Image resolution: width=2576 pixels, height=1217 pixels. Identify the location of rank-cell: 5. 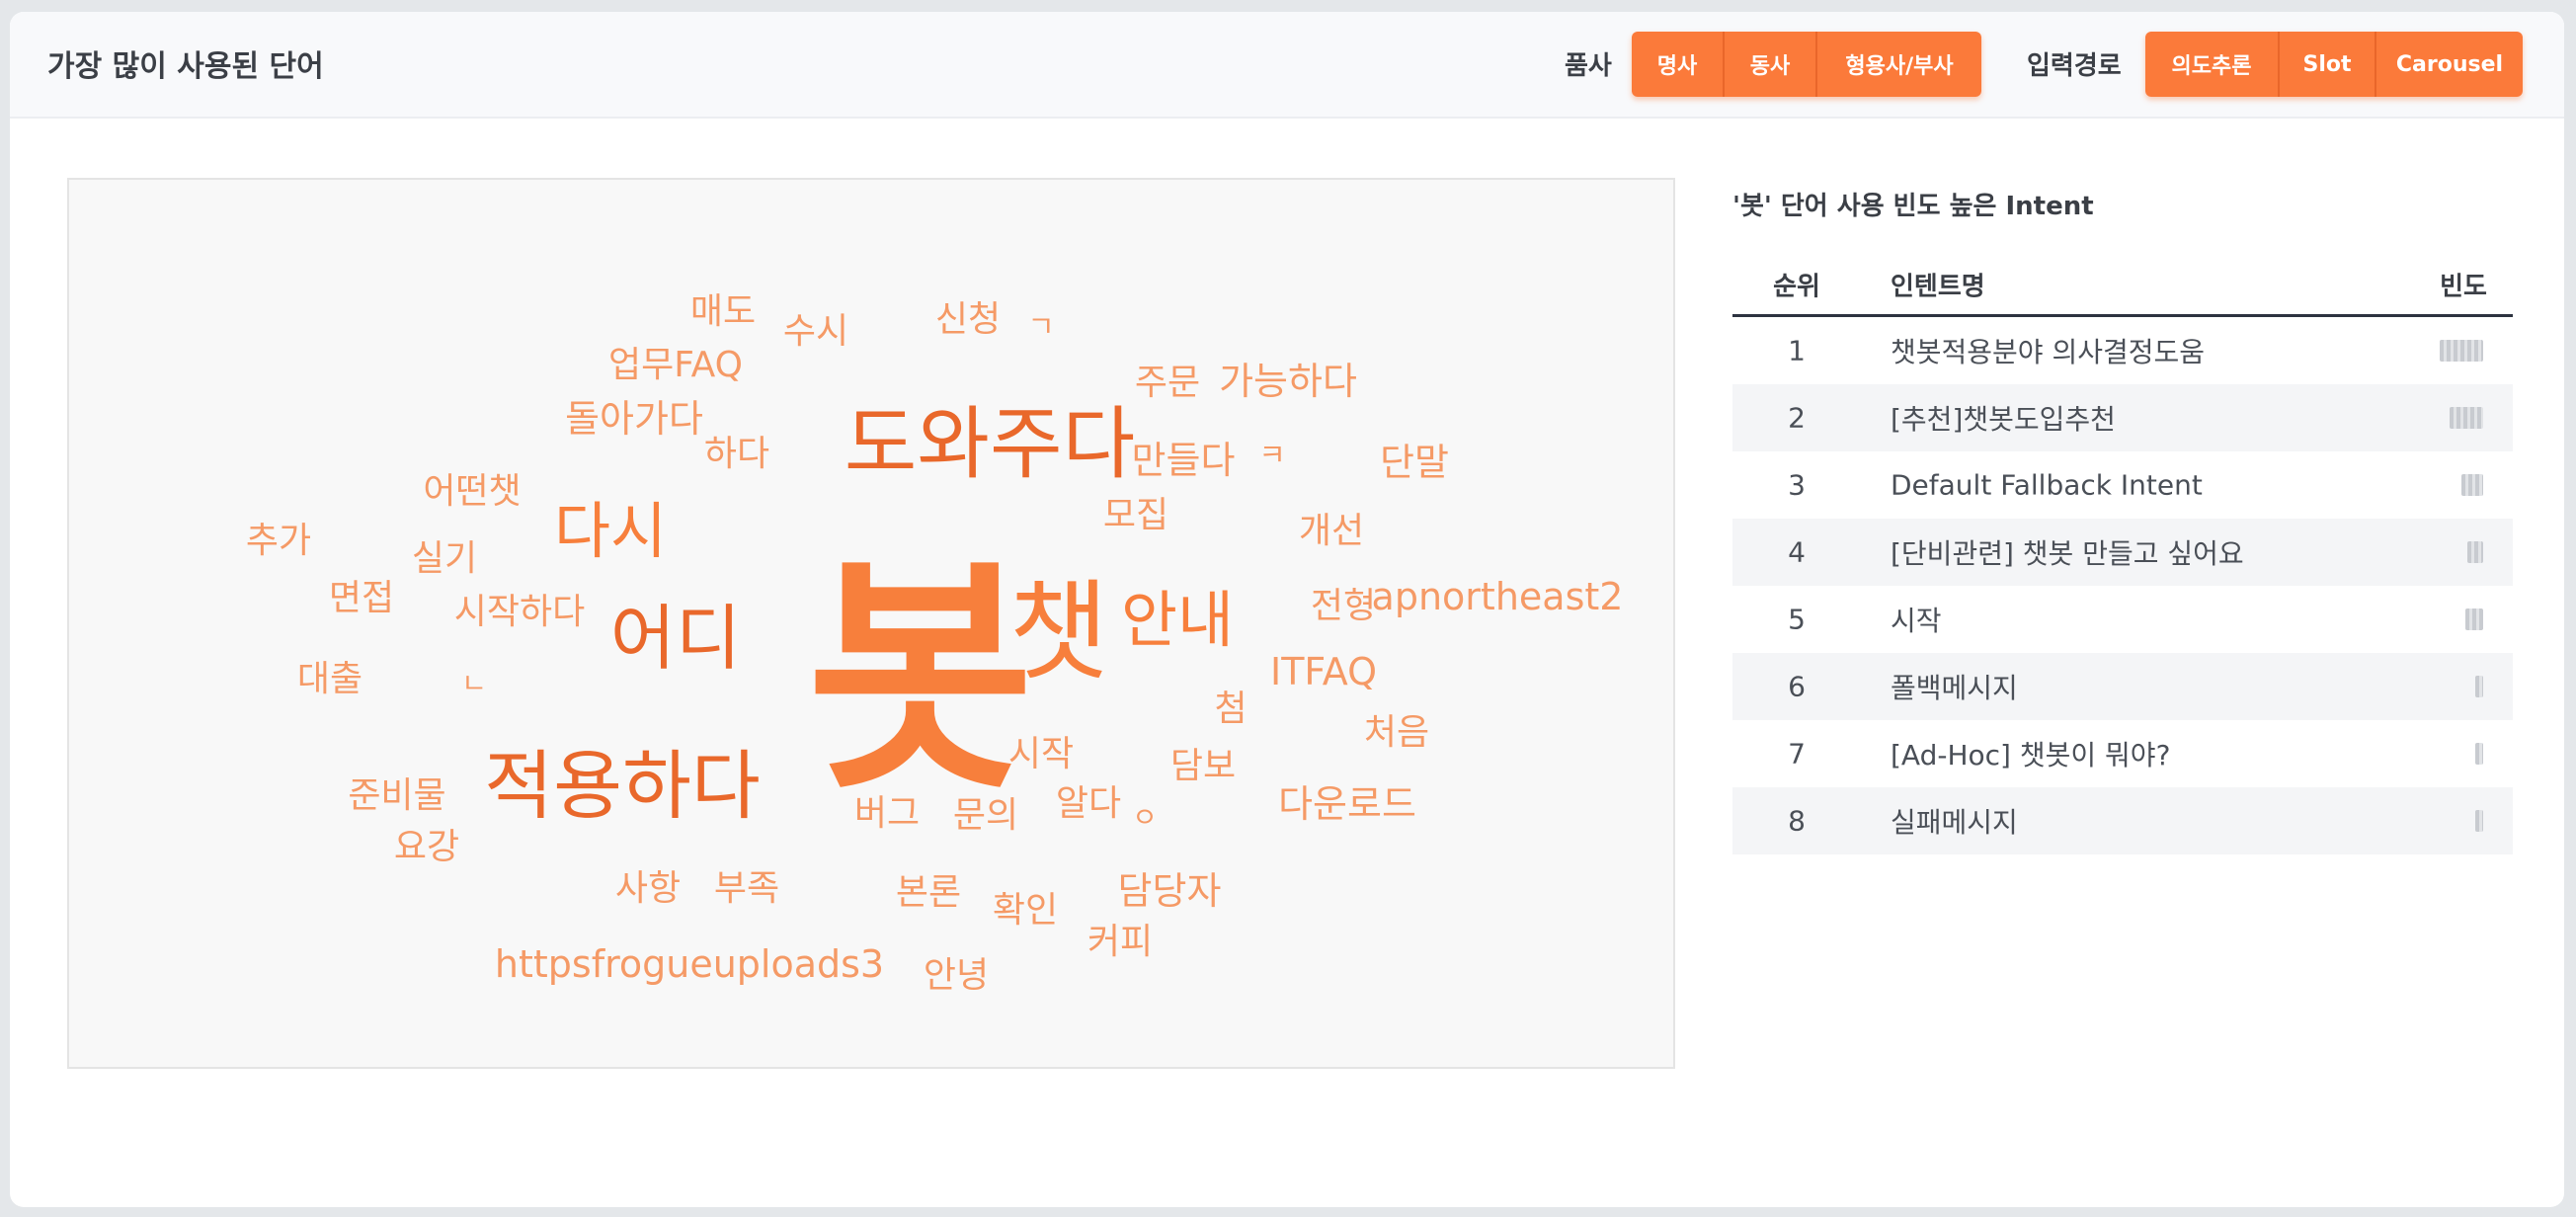
(1797, 619).